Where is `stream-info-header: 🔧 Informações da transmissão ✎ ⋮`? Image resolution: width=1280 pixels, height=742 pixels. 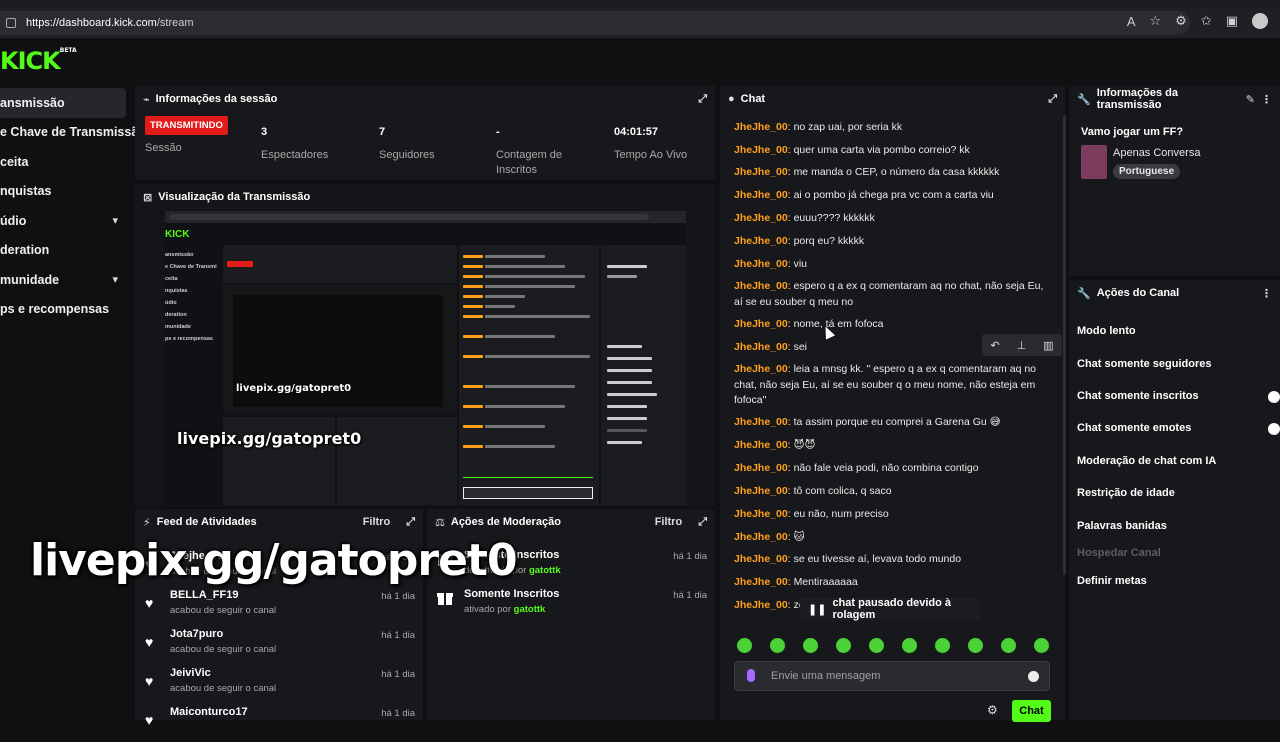
stream-info-header: 🔧 Informações da transmissão ✎ ⋮ is located at coordinates (1174, 99).